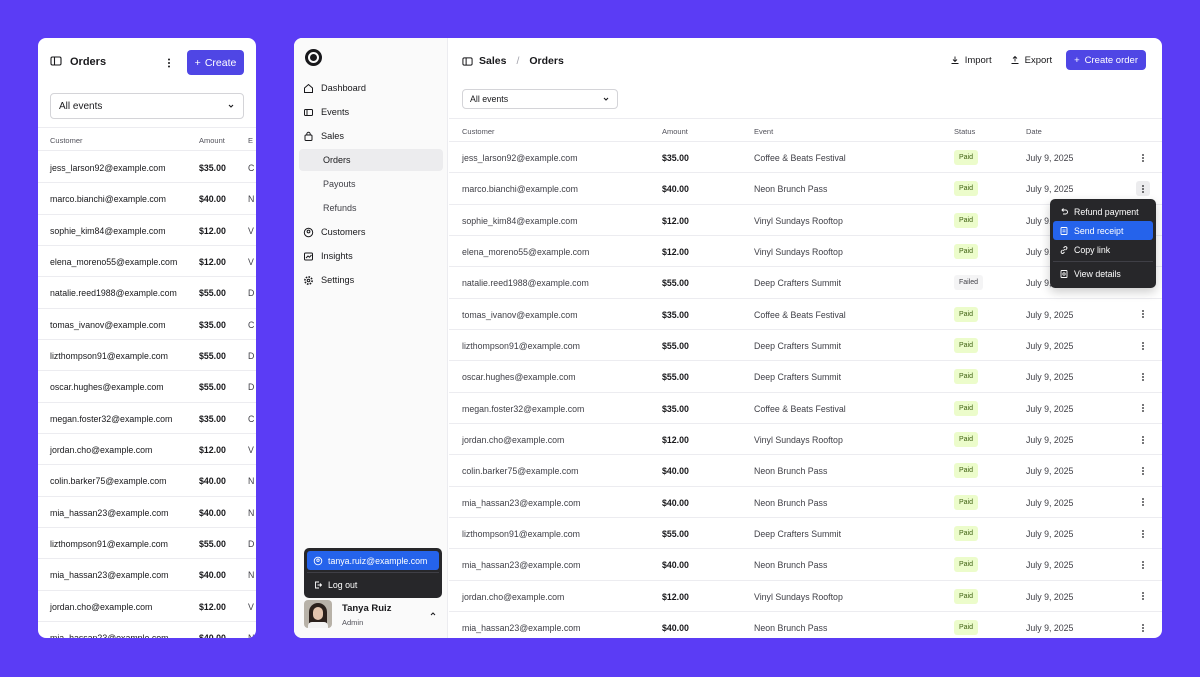 This screenshot has height=677, width=1200. Describe the element at coordinates (492, 61) in the screenshot. I see `breadcrumb-sales: Sales` at that location.